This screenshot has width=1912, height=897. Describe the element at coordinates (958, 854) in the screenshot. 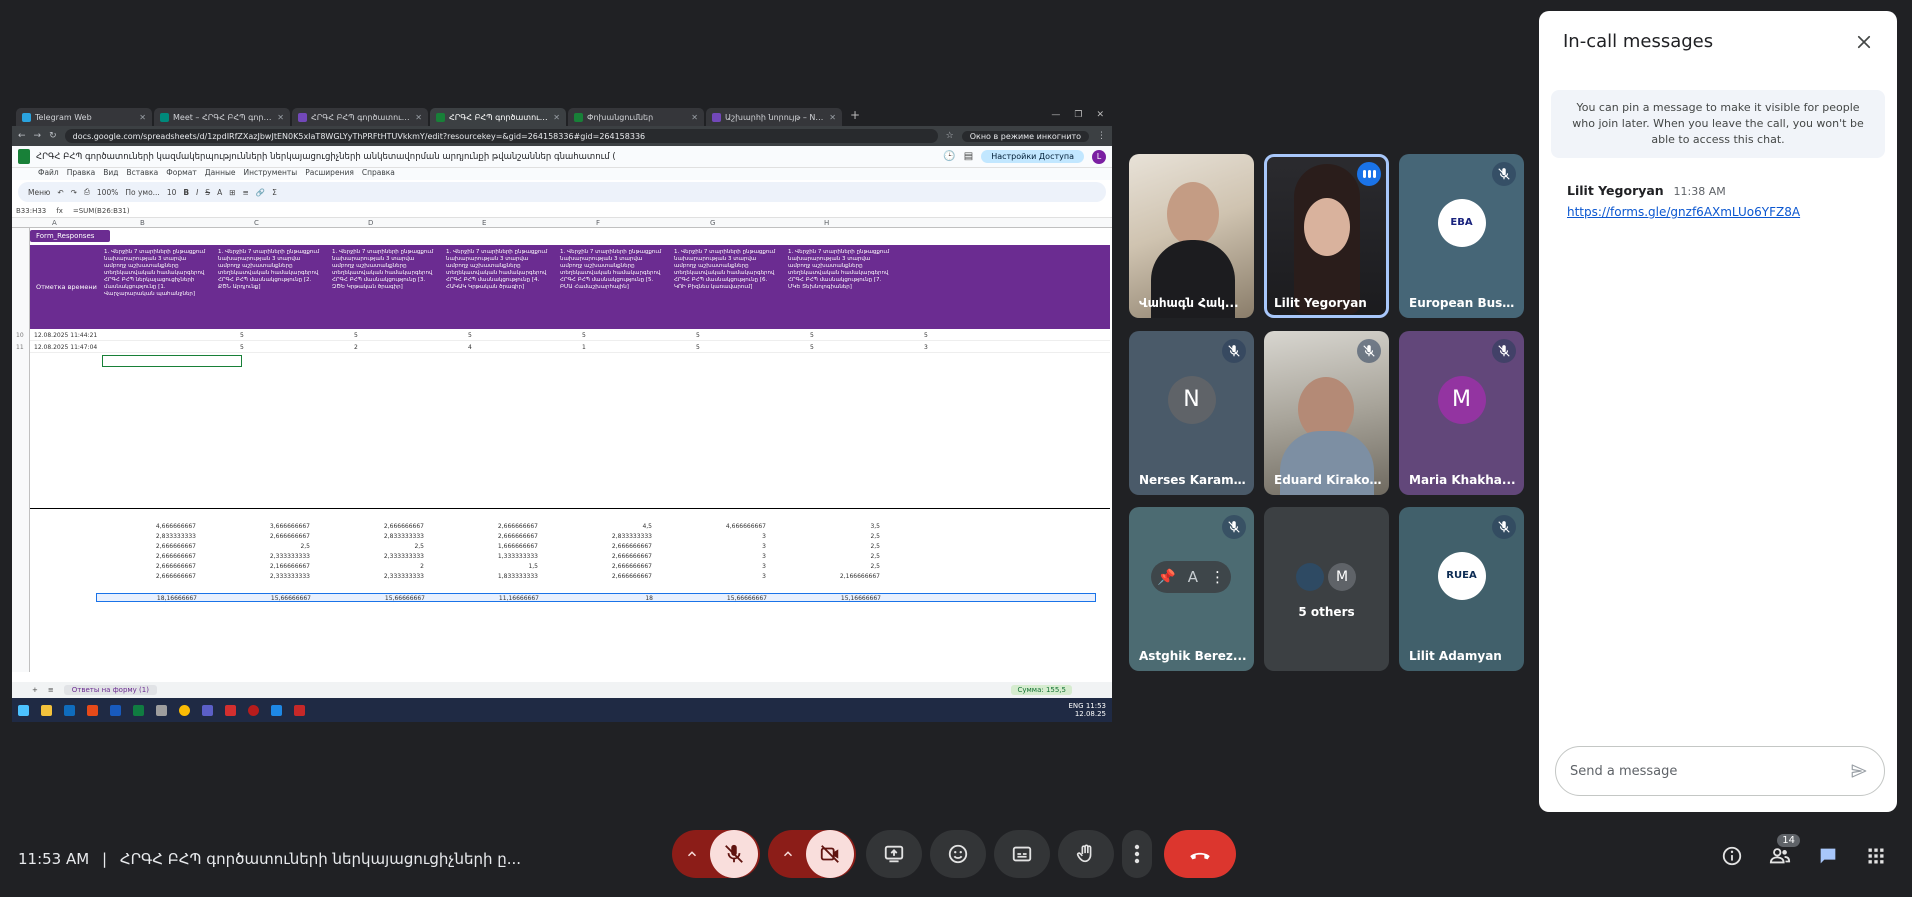

I see `reactions-button` at that location.